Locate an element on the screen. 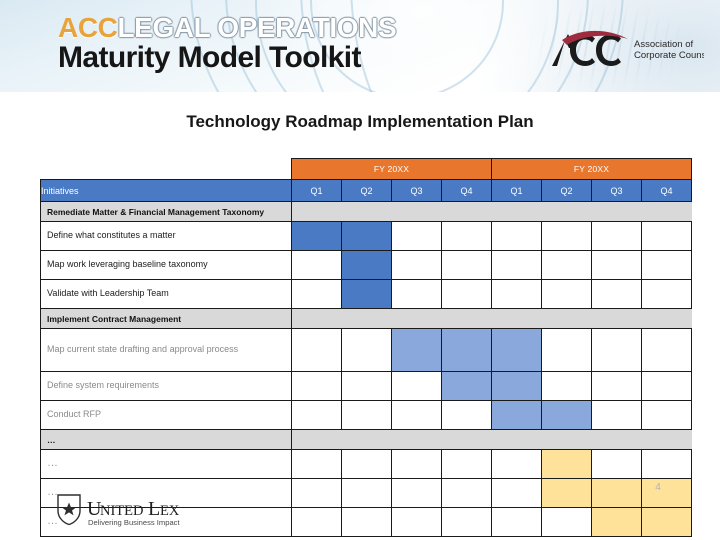 The height and width of the screenshot is (540, 720). fiscal-year-band-1: FY 20XX is located at coordinates (391, 169).